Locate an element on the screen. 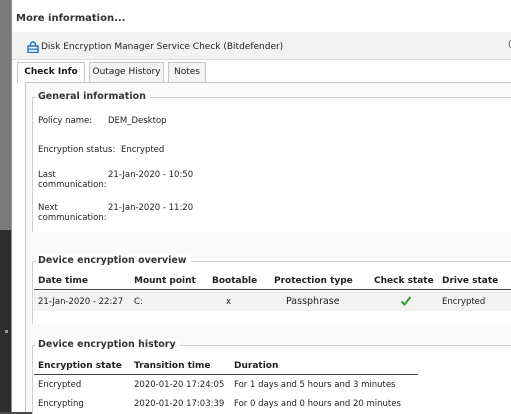 Image resolution: width=511 pixels, height=414 pixels. row-protection-type: Passphrase is located at coordinates (313, 301).